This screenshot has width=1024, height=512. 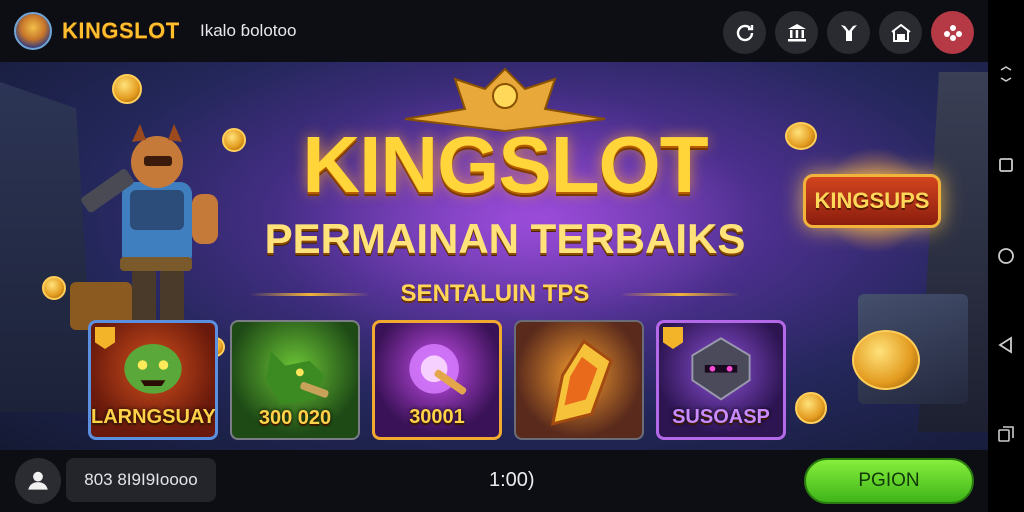 I want to click on square-icon, so click(x=1006, y=165).